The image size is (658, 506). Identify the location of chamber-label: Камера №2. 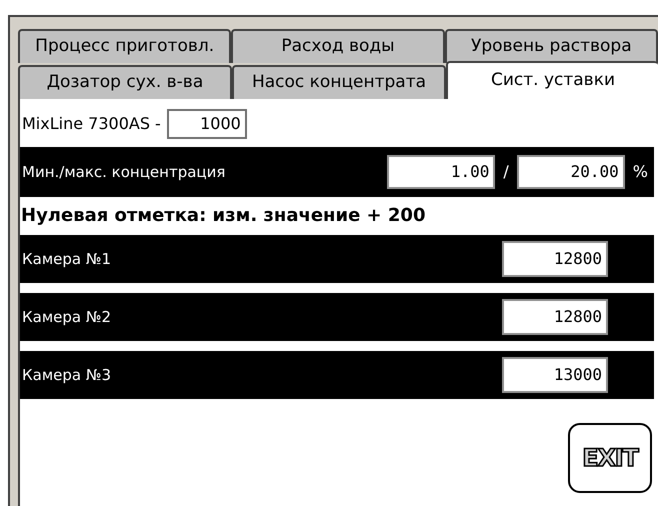
(67, 317).